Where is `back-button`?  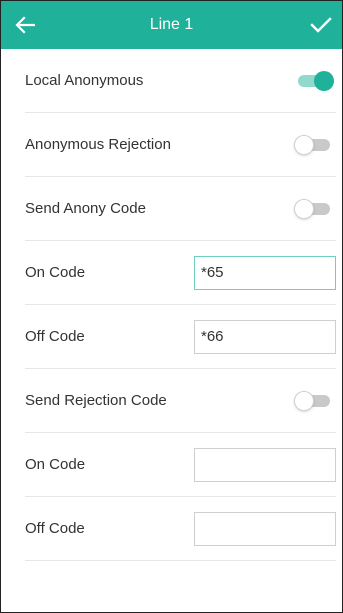
back-button is located at coordinates (25, 25).